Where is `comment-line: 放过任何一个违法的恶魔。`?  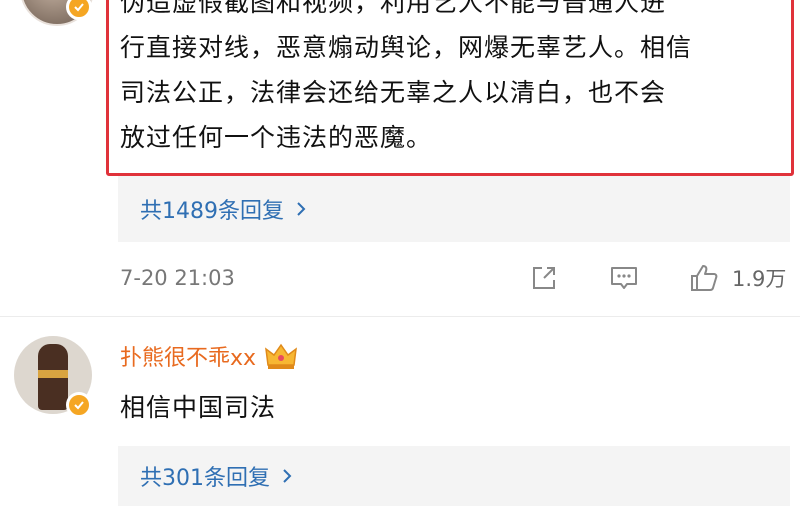 comment-line: 放过任何一个违法的恶魔。 is located at coordinates (276, 137).